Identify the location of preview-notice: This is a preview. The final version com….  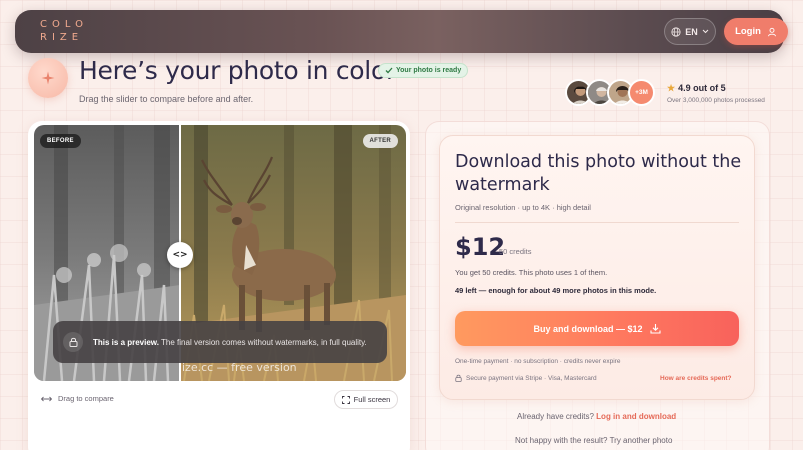
(220, 342).